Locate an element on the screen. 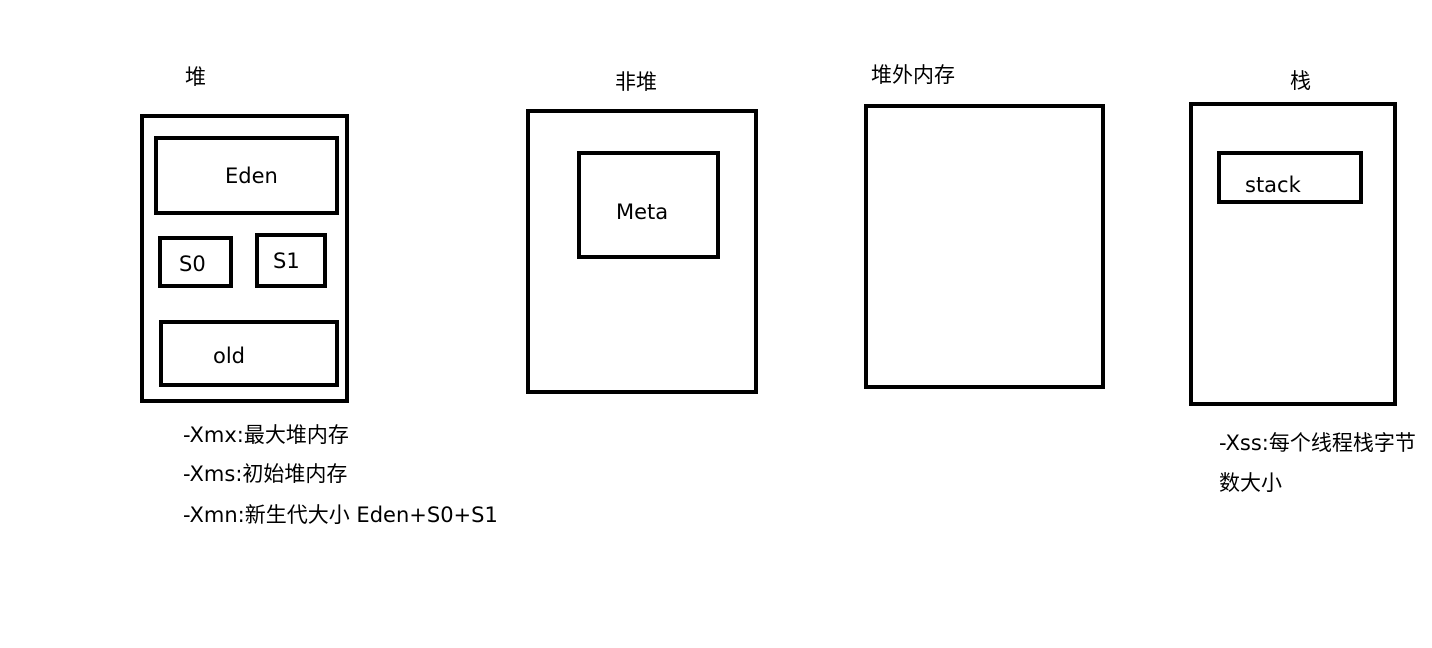 This screenshot has width=1432, height=648. nonheap-title: 非堆 is located at coordinates (636, 82).